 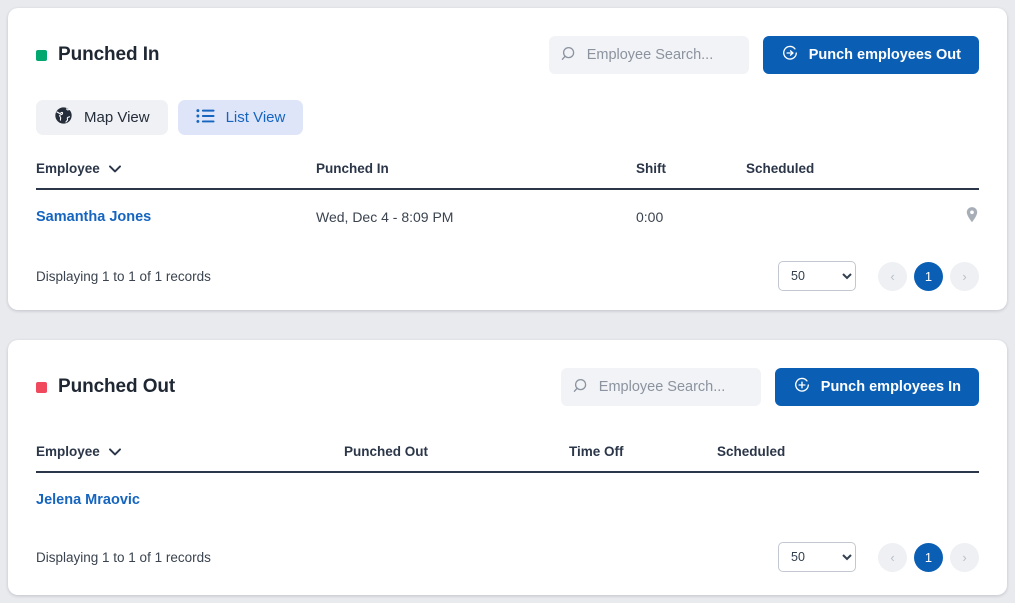 I want to click on table-row: Samantha Jones Wed, Dec 4 - 8:09 PM 0:00, so click(x=507, y=215).